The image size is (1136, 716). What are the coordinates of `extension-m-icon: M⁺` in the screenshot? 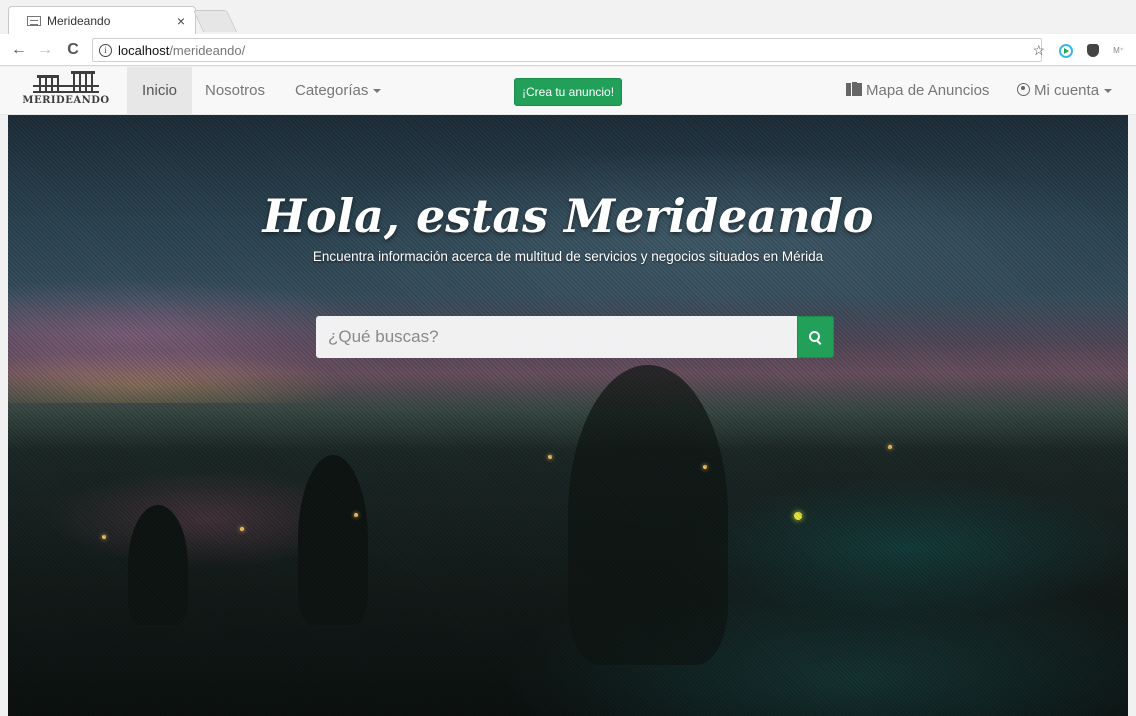 It's located at (1118, 50).